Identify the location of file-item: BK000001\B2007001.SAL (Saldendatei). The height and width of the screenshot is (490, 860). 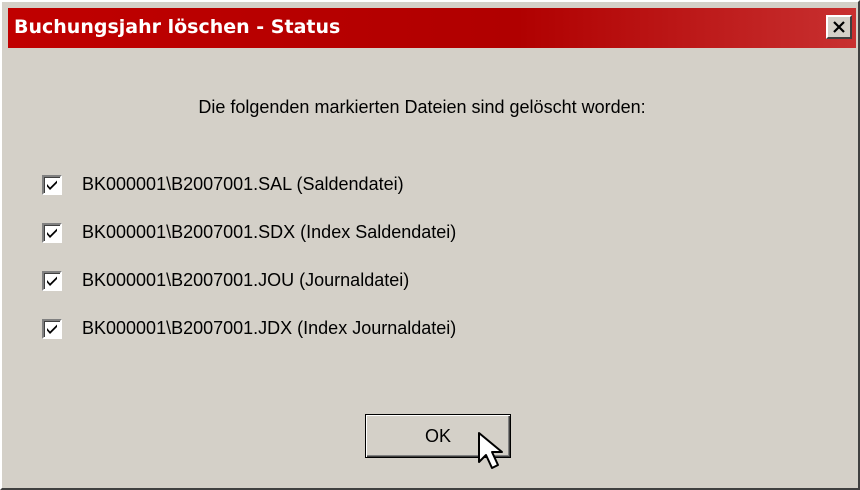
(392, 198).